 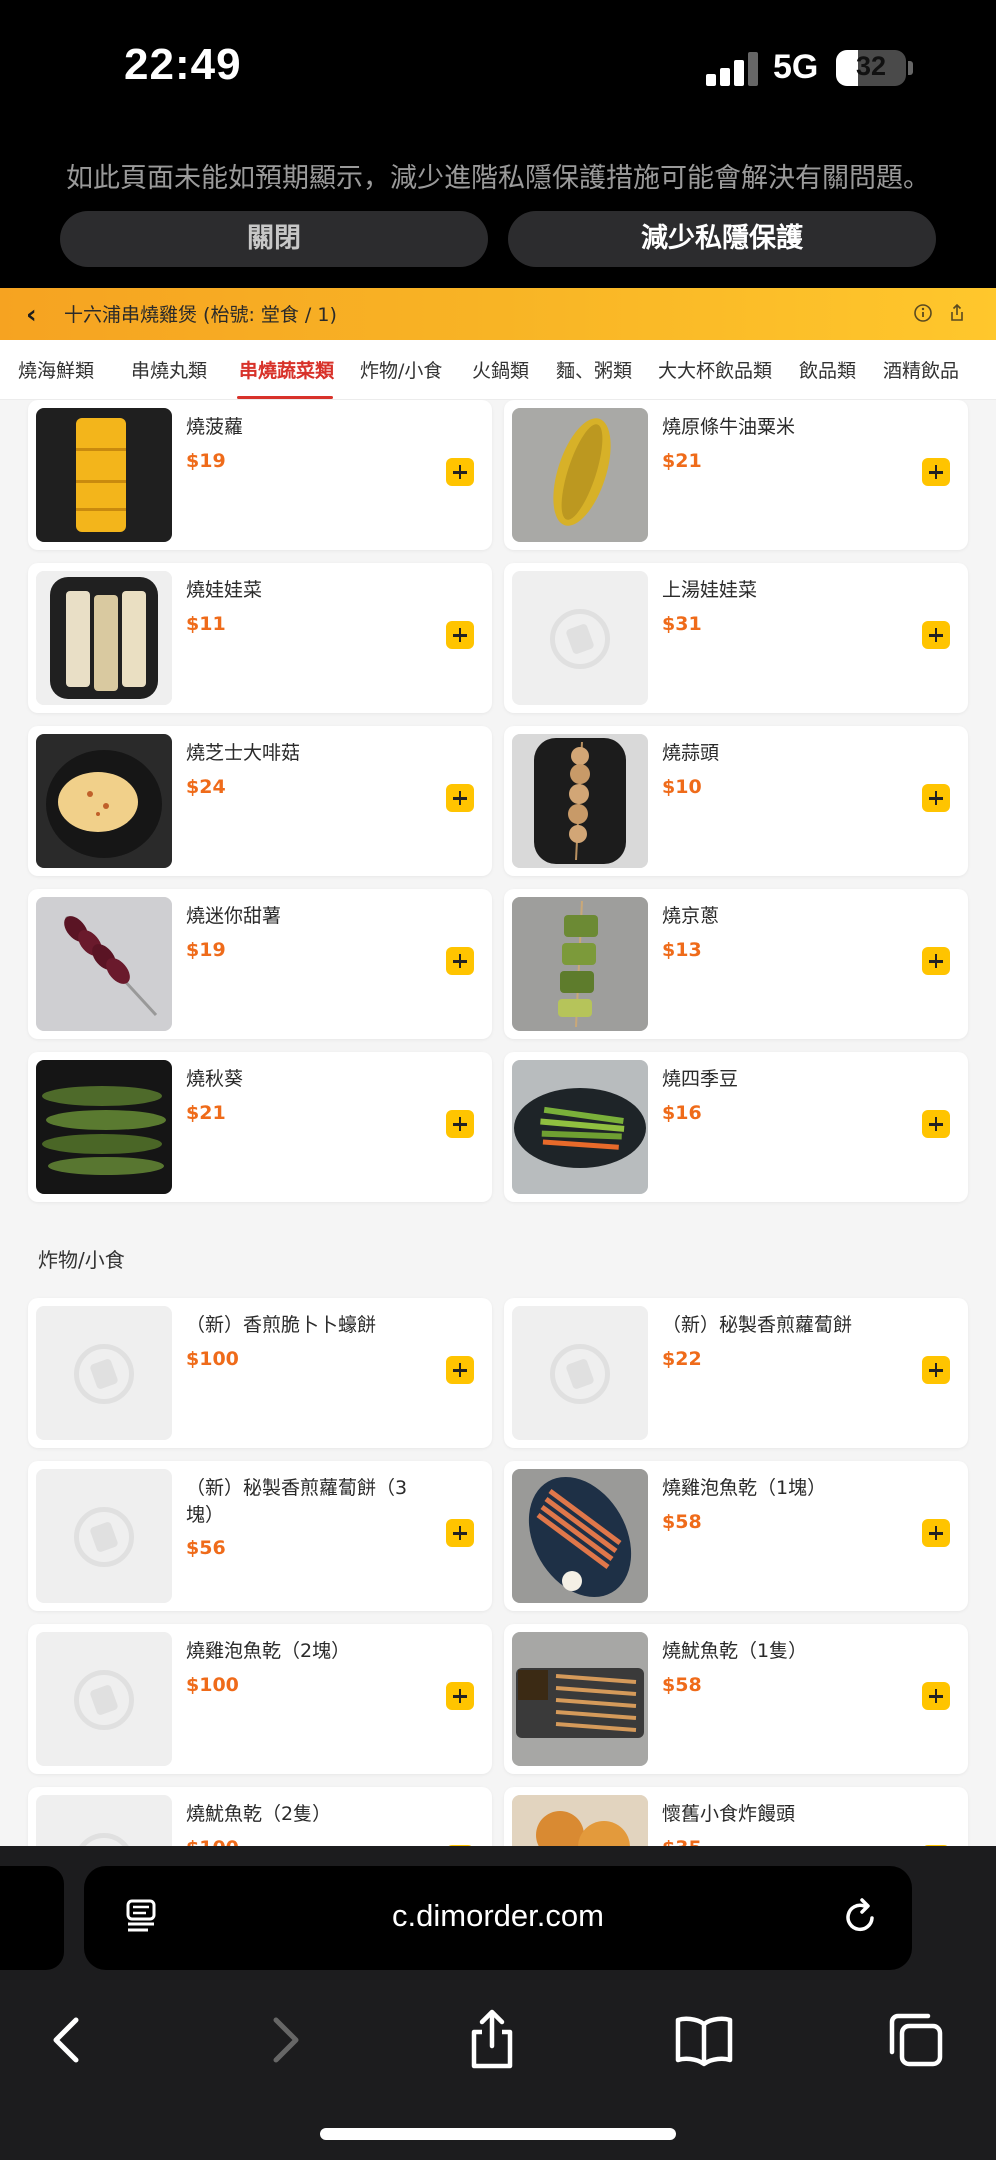 I want to click on reduce-privacy-button: 減少私隱保護, so click(x=722, y=239).